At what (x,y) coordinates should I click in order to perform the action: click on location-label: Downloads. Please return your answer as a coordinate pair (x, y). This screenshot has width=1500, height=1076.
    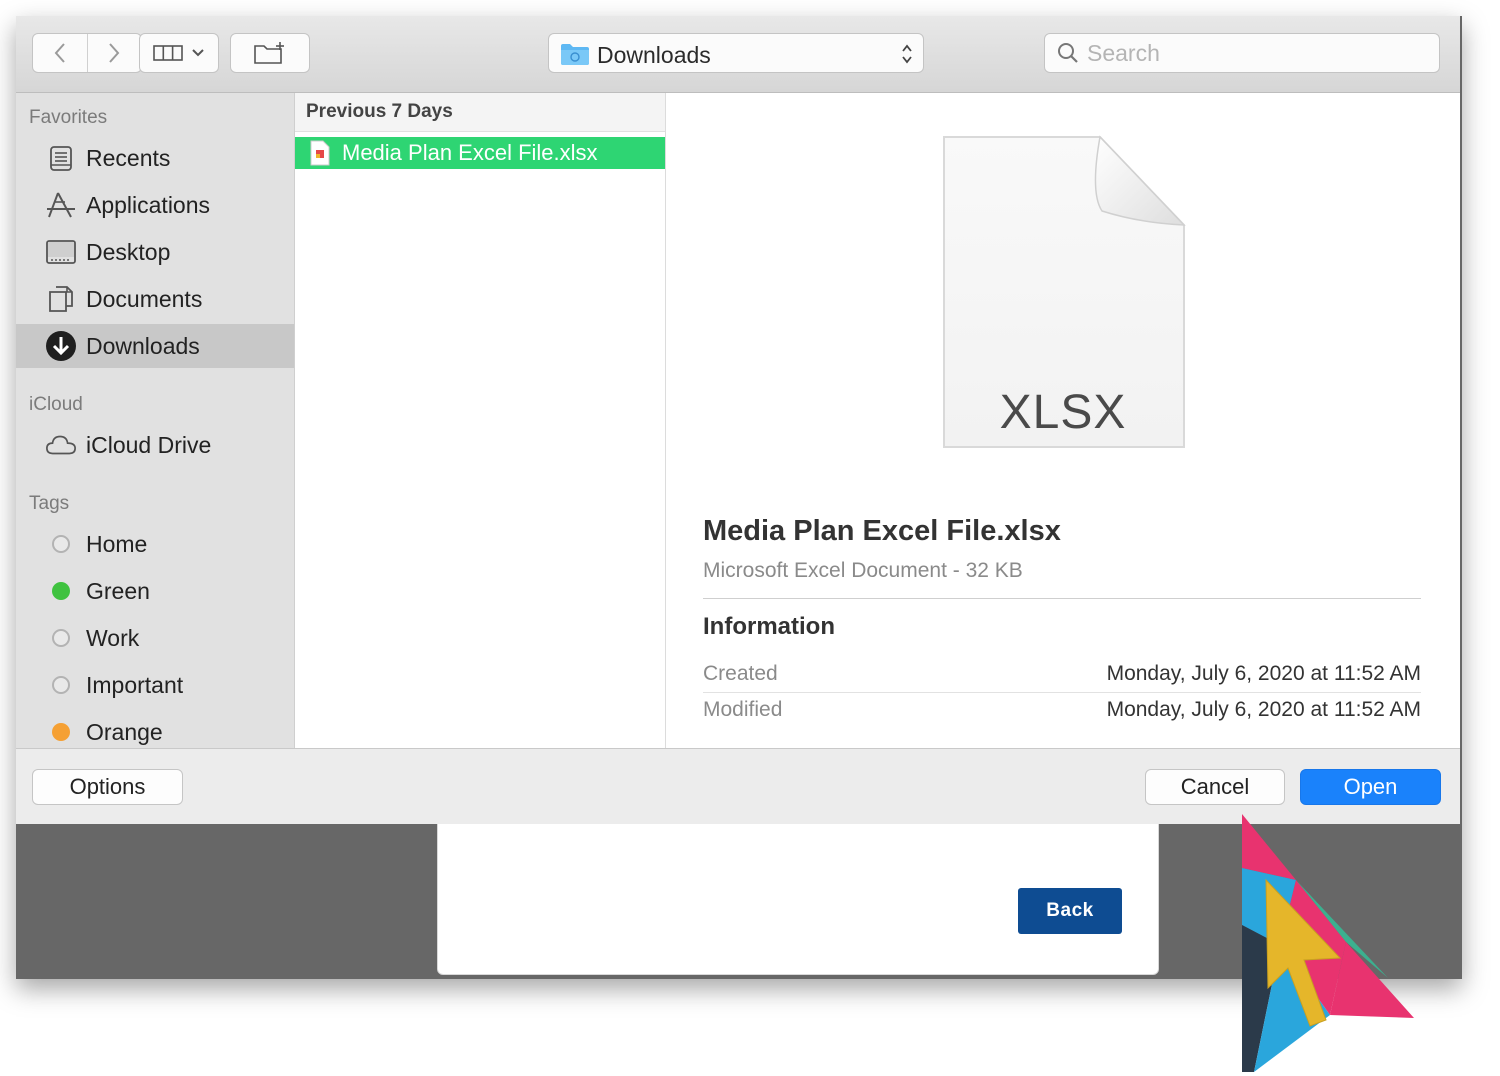
    Looking at the image, I should click on (654, 55).